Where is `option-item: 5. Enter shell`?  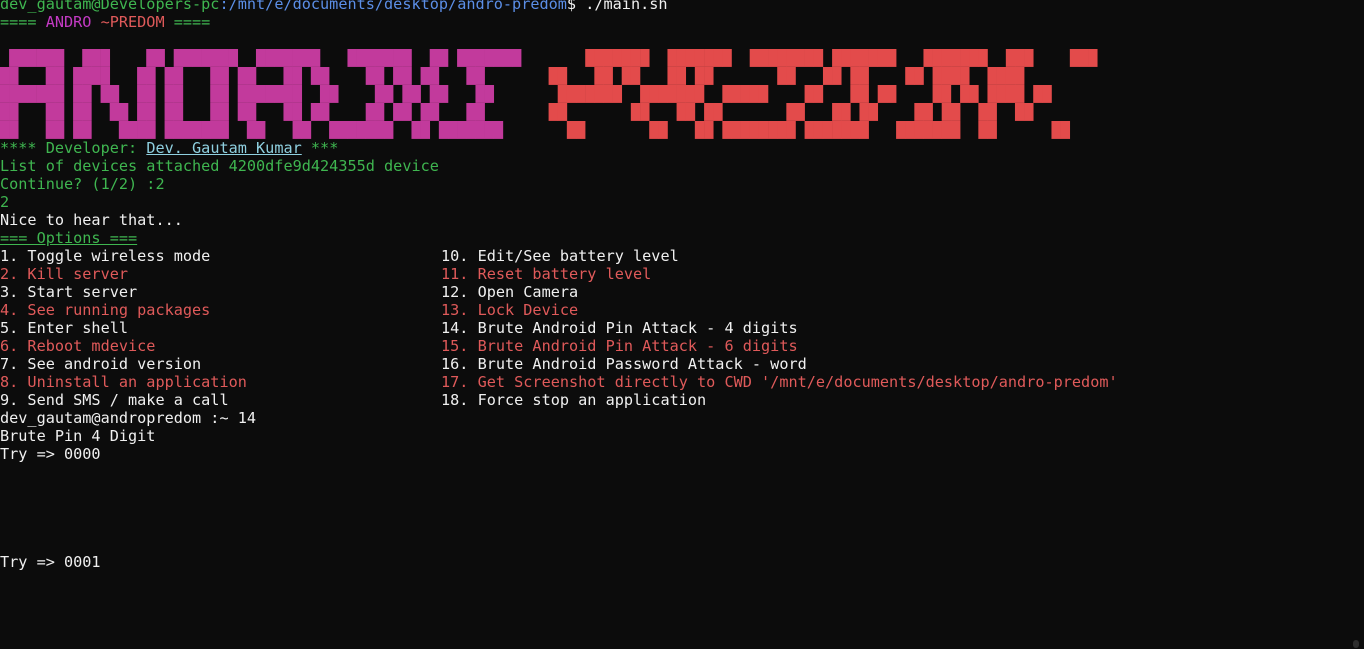 option-item: 5. Enter shell is located at coordinates (64, 328).